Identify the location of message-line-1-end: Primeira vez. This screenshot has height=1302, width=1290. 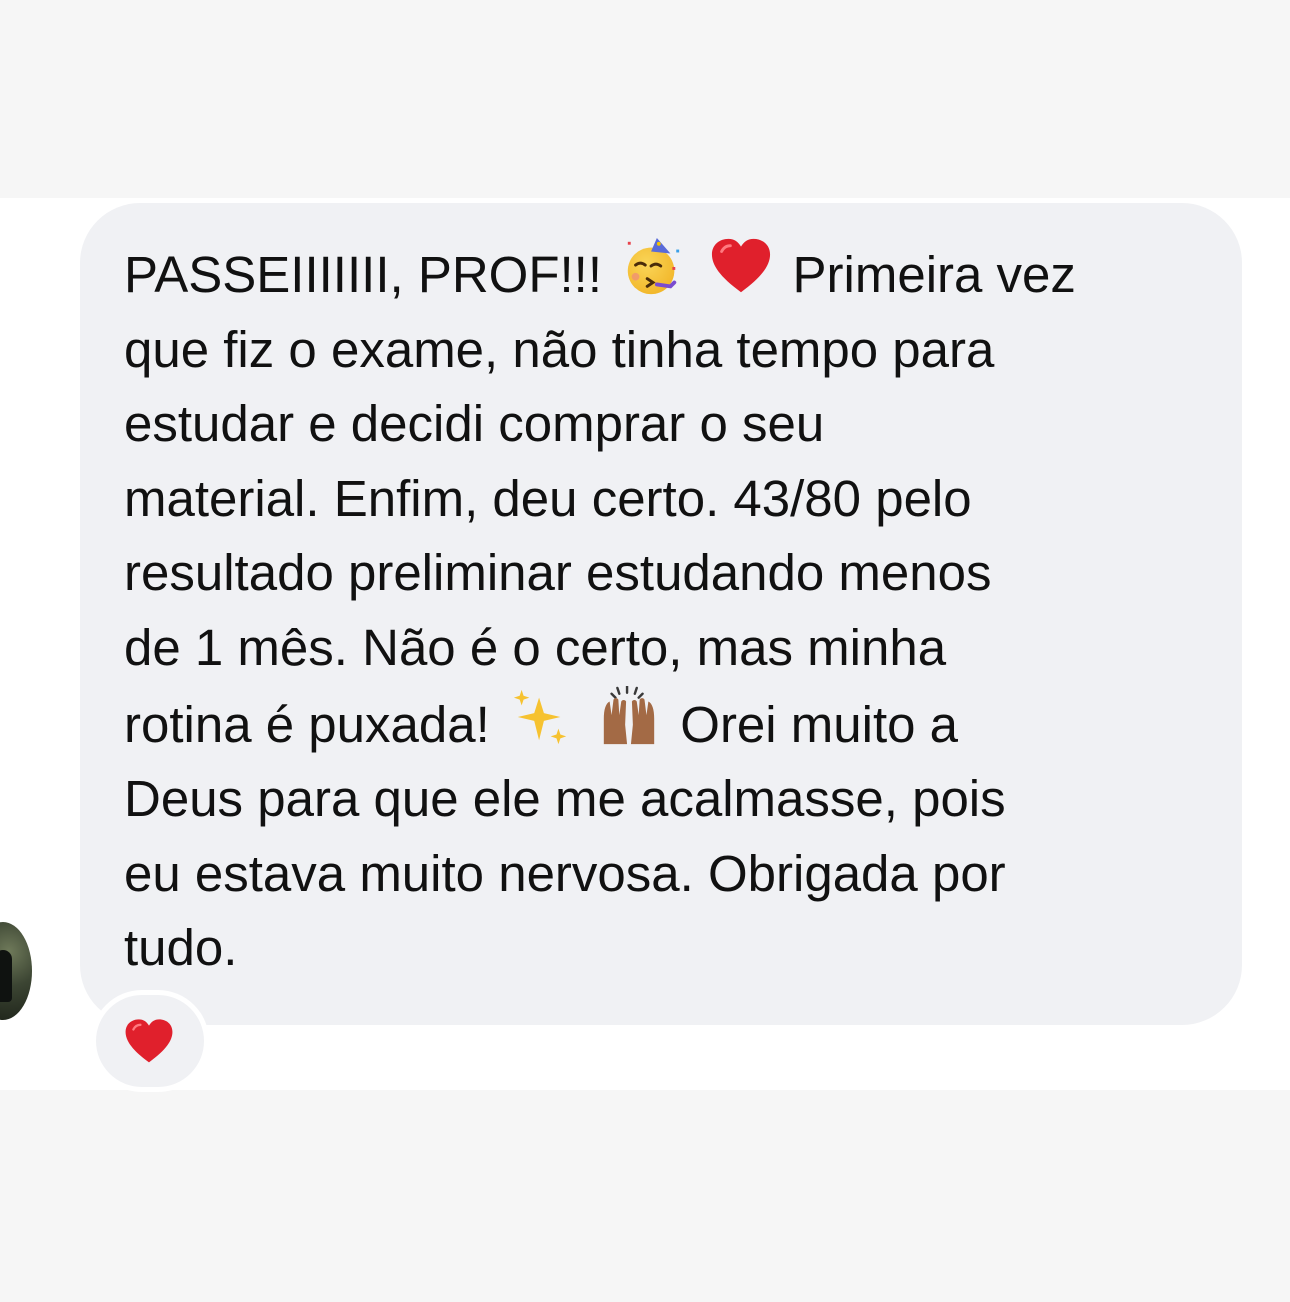
(934, 274).